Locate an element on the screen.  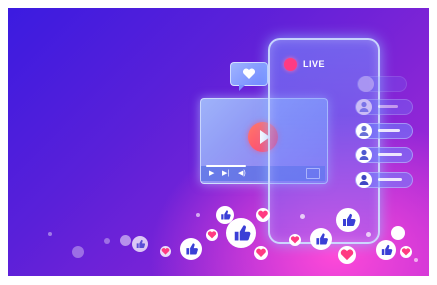
skip-icon: ▶| is located at coordinates (225, 174).